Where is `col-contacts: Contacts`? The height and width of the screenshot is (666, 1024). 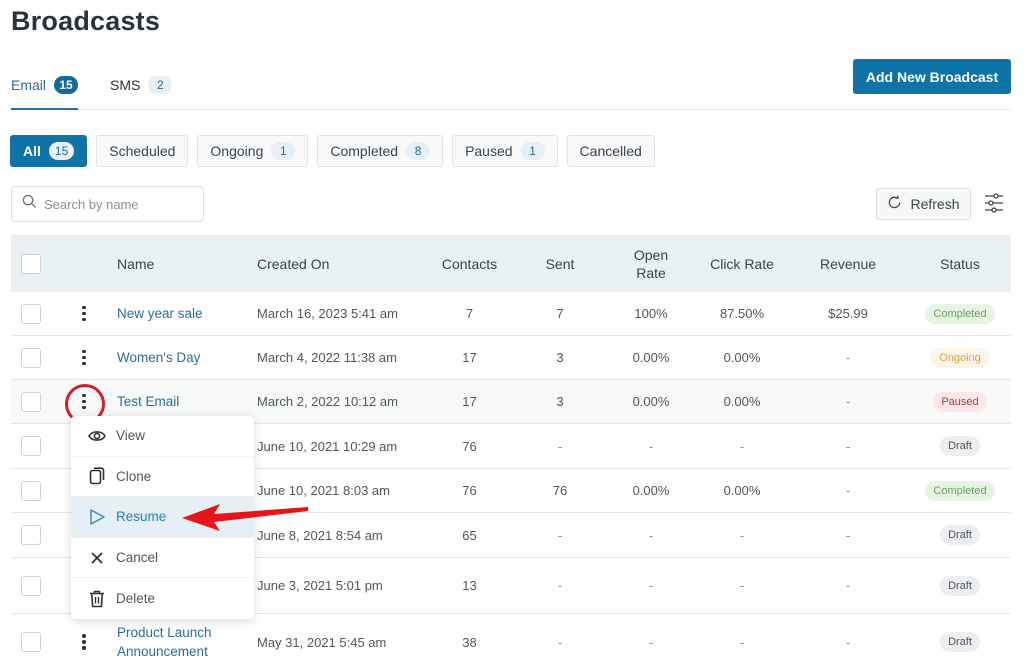 col-contacts: Contacts is located at coordinates (469, 264).